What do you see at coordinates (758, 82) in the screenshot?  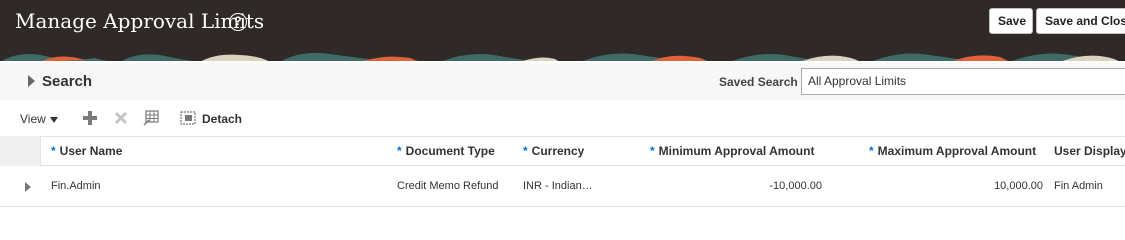 I see `saved-search-label: Saved Search` at bounding box center [758, 82].